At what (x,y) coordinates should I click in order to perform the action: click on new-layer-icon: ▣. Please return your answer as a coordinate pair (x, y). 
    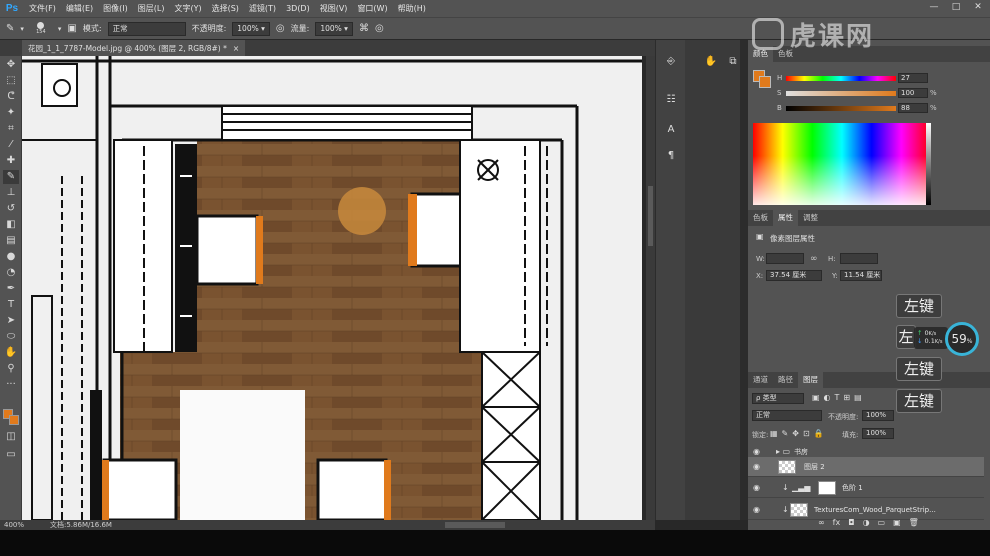
    Looking at the image, I should click on (897, 522).